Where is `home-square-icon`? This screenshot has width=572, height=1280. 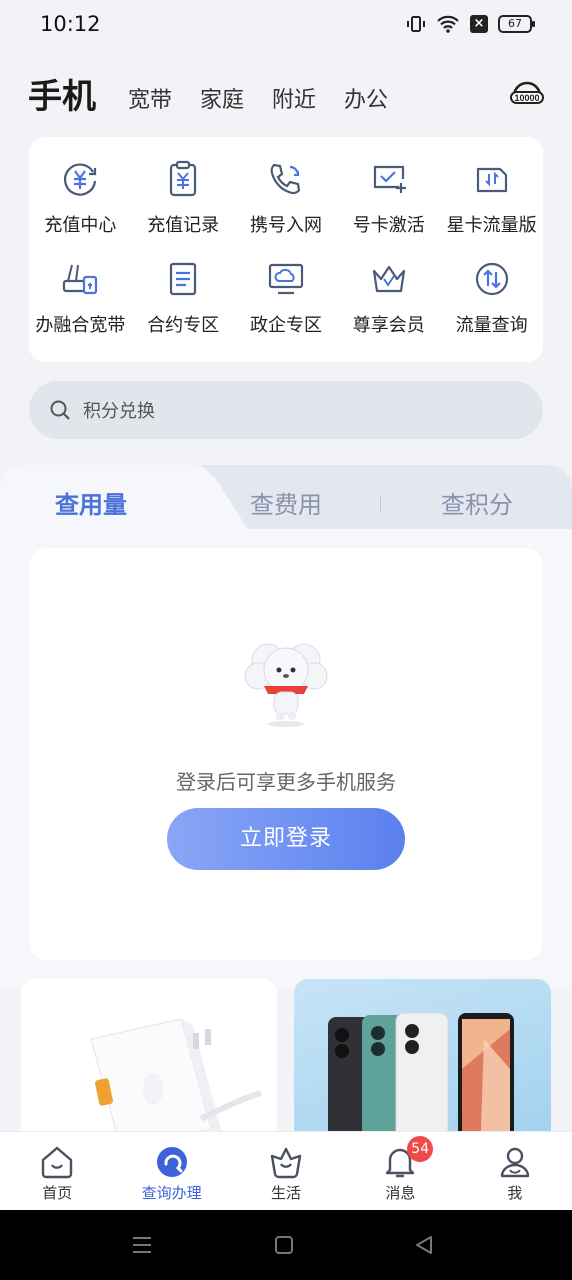 home-square-icon is located at coordinates (284, 1245).